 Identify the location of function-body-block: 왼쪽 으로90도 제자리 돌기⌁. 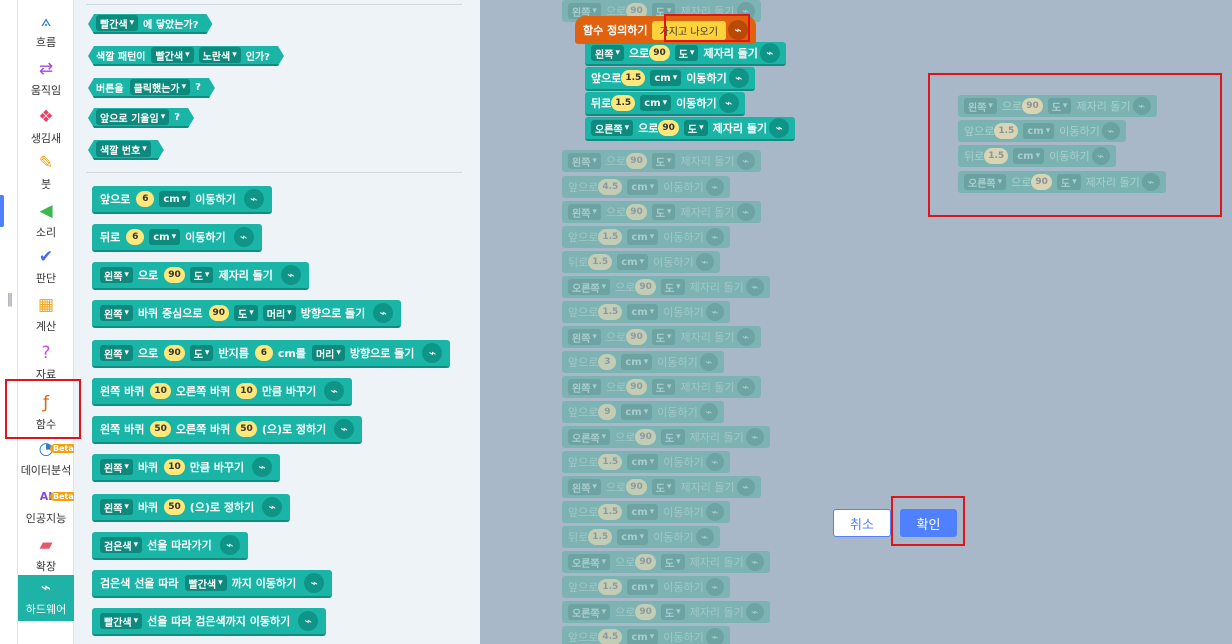
(685, 54).